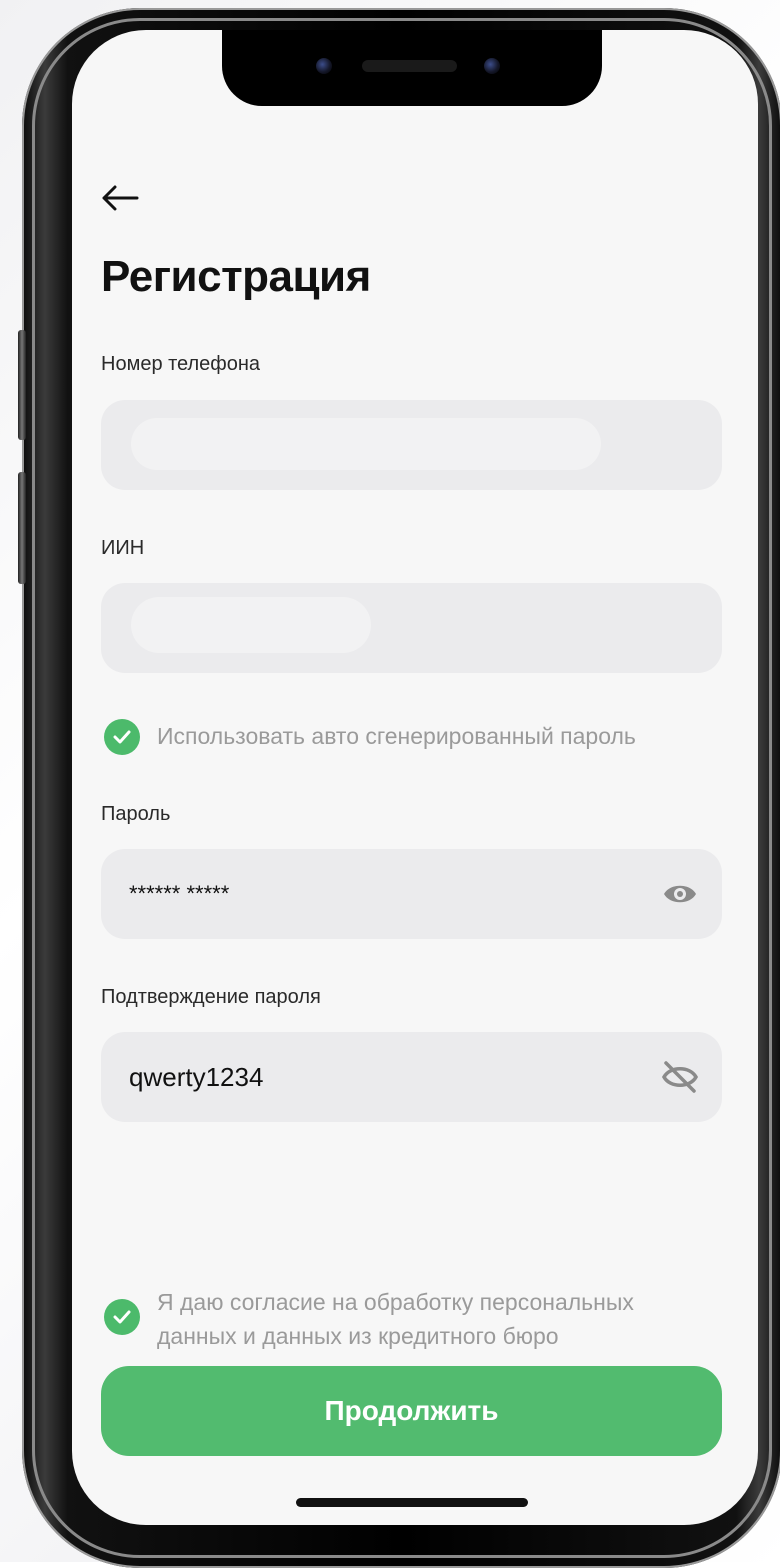 This screenshot has height=1568, width=780. I want to click on back-button, so click(122, 198).